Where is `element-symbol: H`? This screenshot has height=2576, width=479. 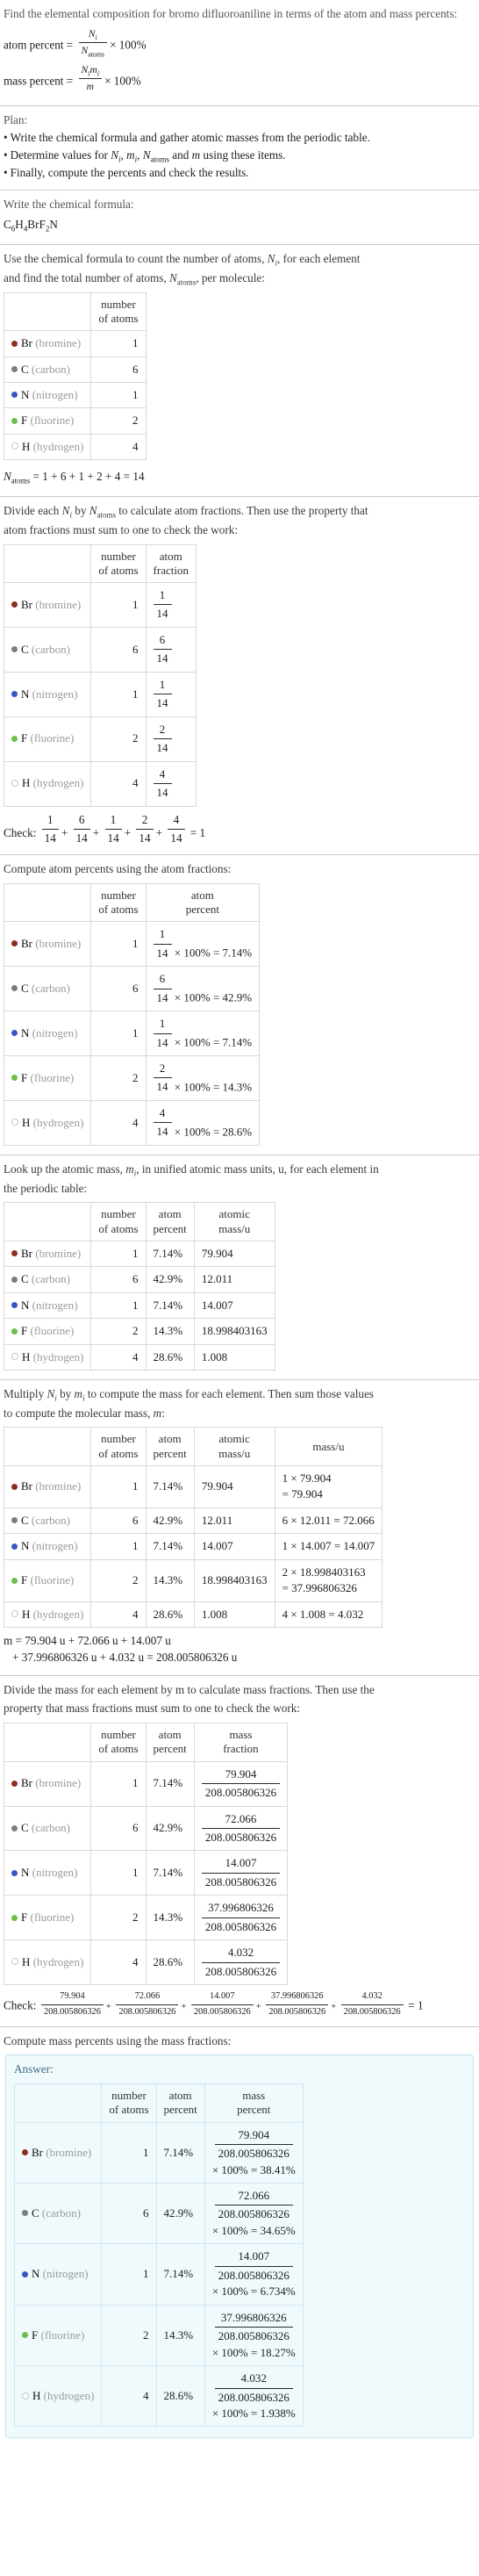
element-symbol: H is located at coordinates (26, 1614).